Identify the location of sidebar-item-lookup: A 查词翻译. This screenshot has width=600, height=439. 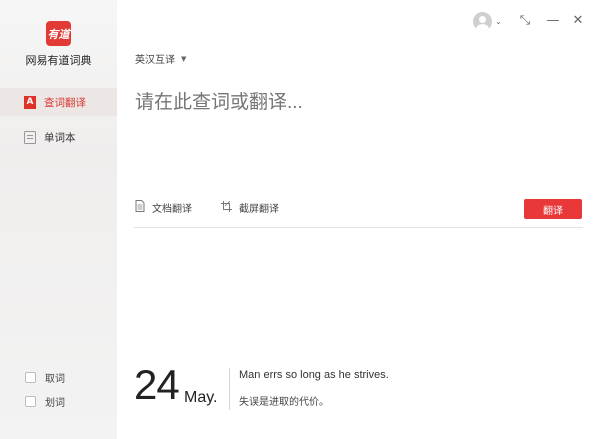
(58, 102).